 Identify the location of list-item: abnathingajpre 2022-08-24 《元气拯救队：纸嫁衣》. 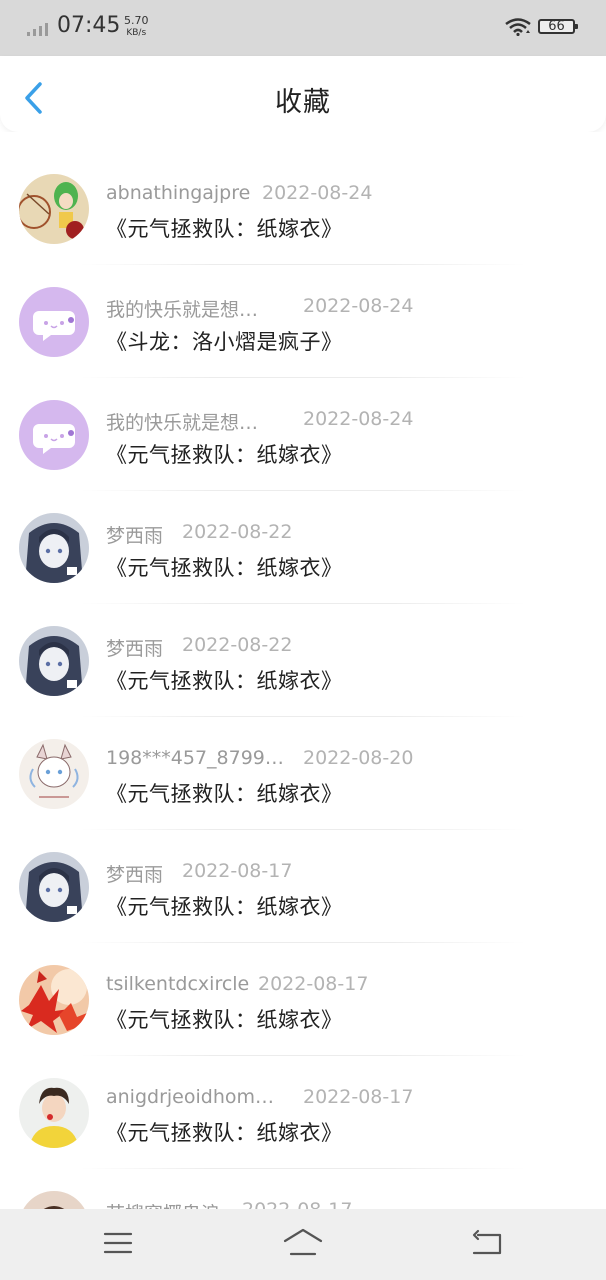
(303, 208).